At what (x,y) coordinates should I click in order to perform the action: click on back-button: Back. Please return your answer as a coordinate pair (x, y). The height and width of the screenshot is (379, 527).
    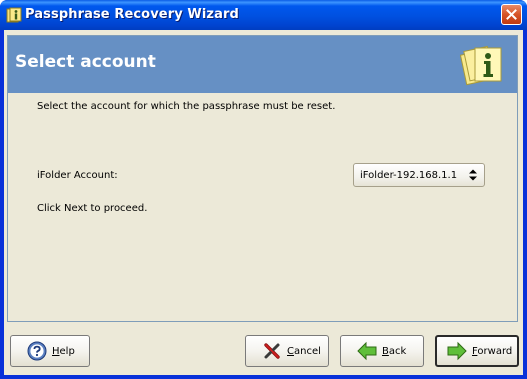
    Looking at the image, I should click on (382, 351).